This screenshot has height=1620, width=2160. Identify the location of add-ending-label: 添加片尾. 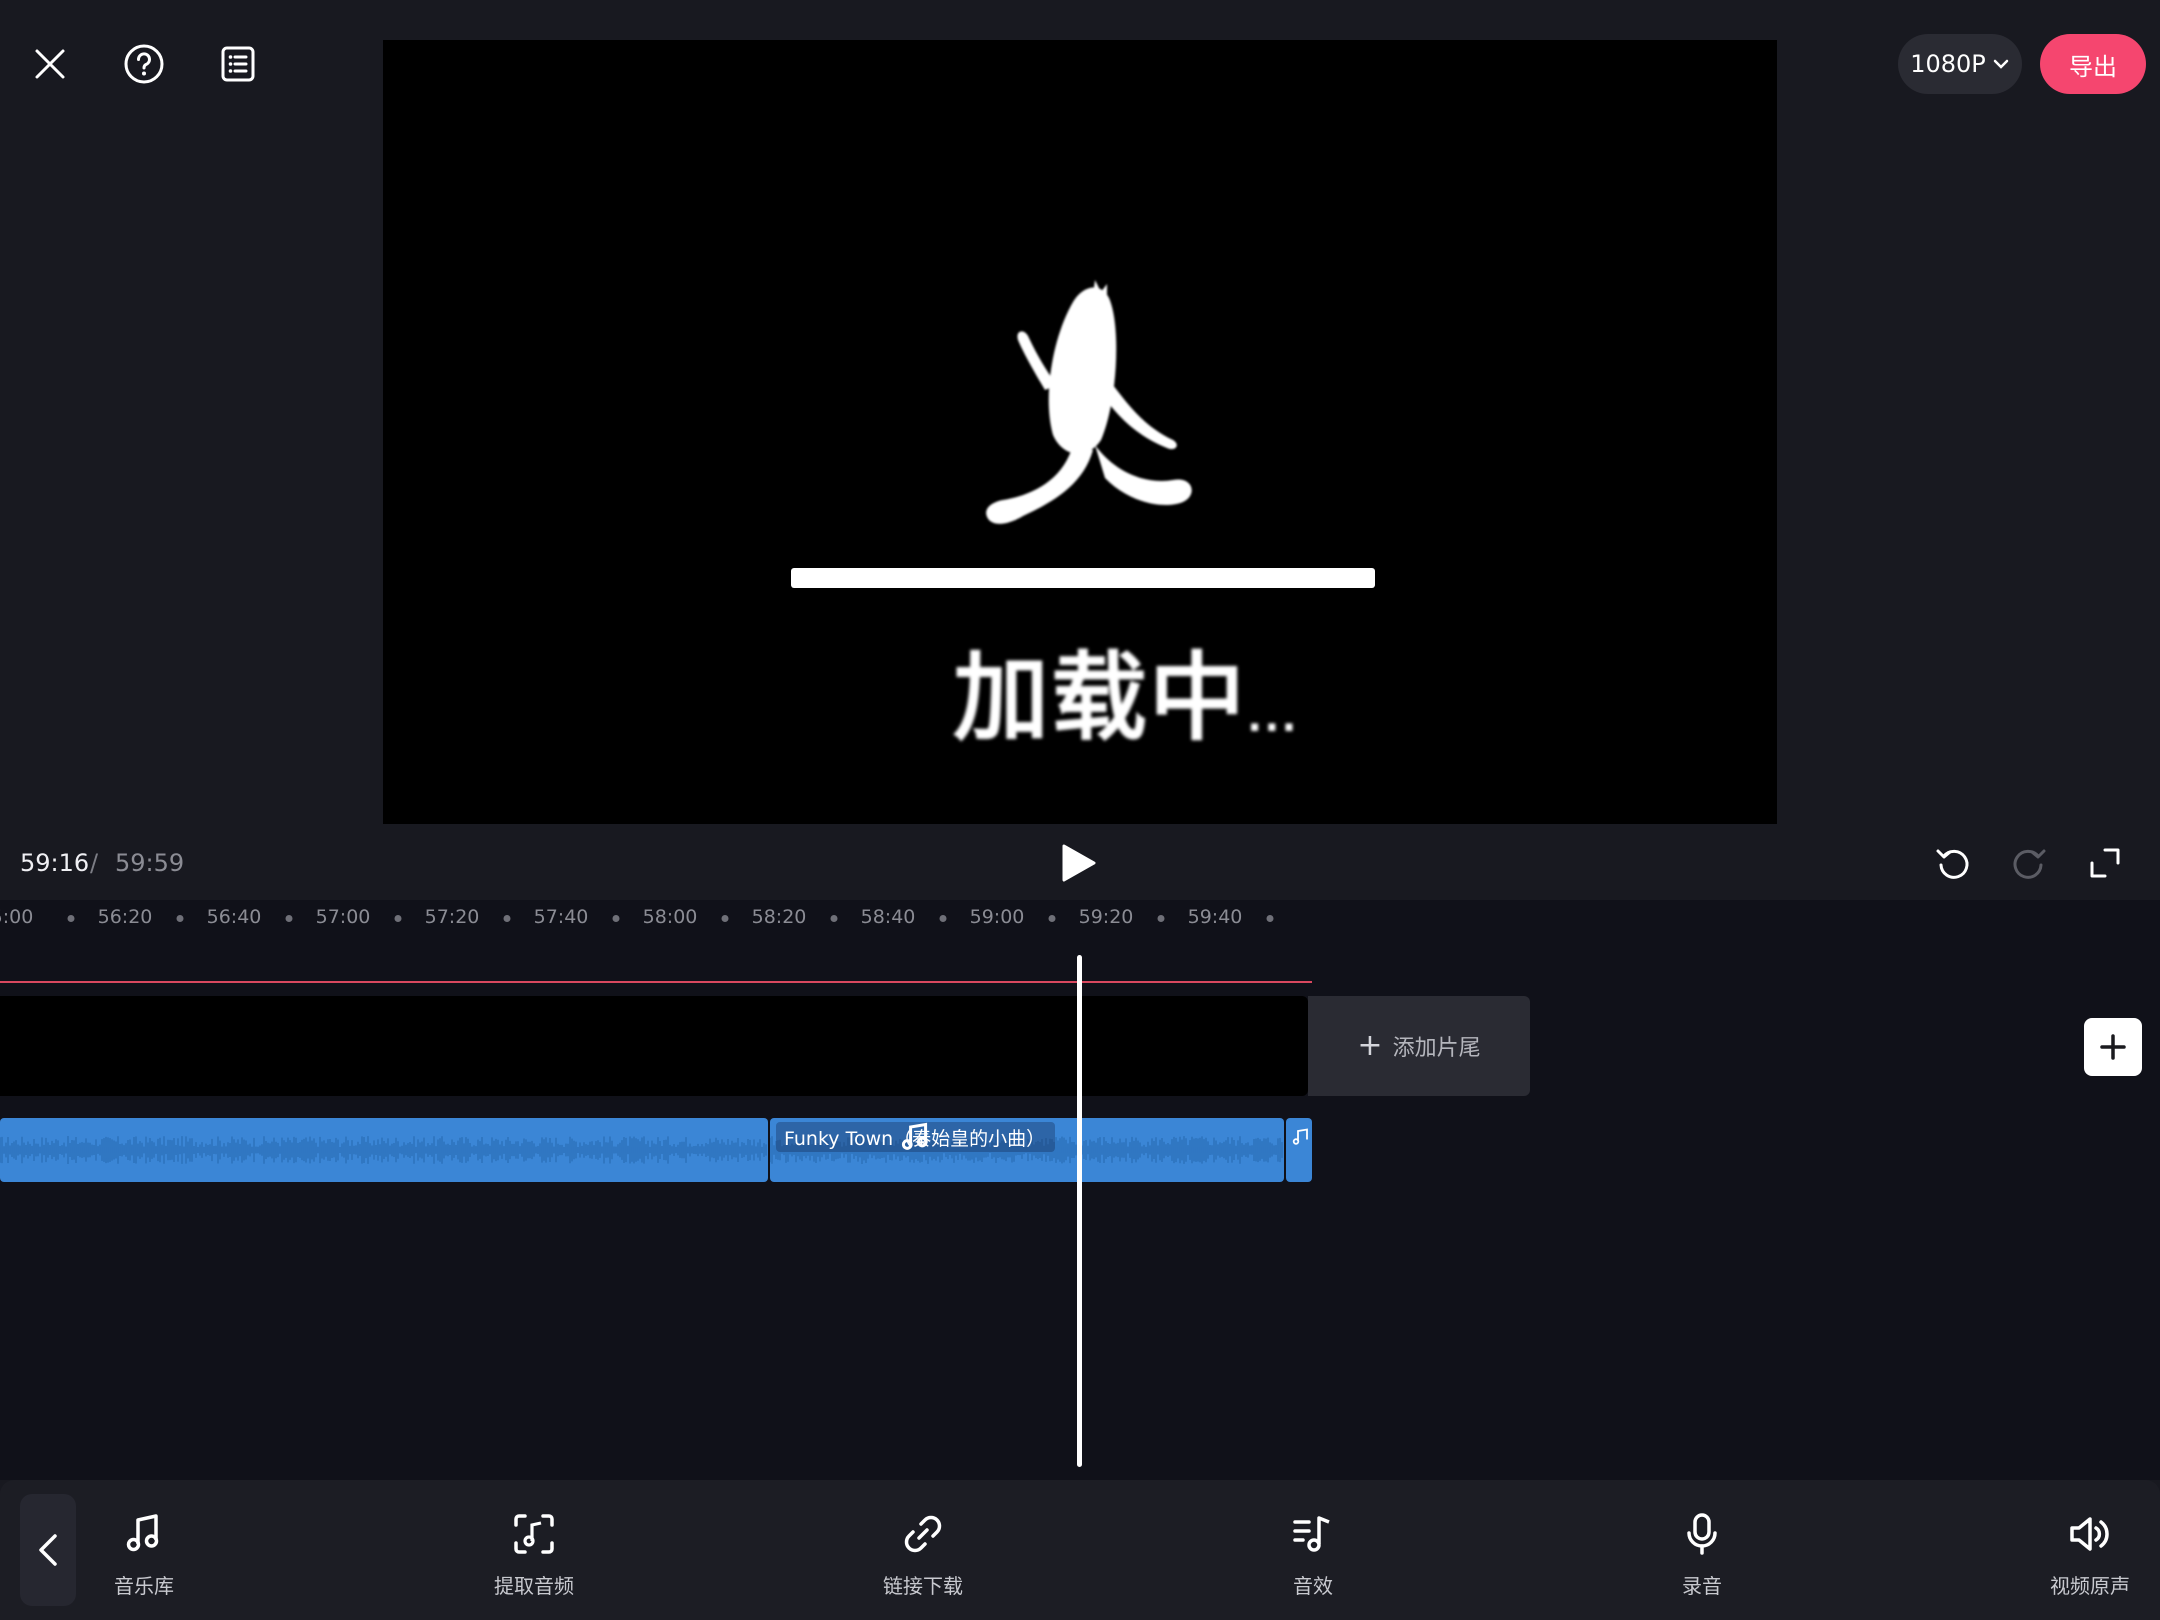
(1436, 1048).